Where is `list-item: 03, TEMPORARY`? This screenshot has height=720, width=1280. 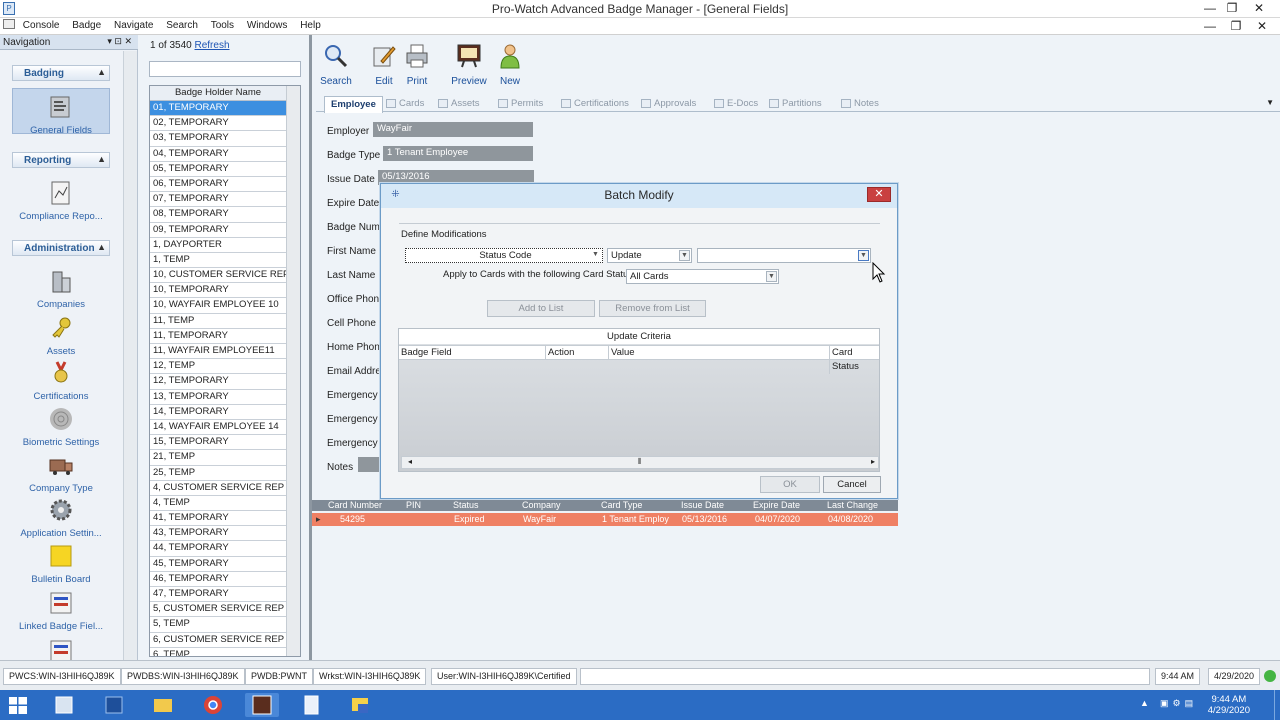 list-item: 03, TEMPORARY is located at coordinates (219, 139).